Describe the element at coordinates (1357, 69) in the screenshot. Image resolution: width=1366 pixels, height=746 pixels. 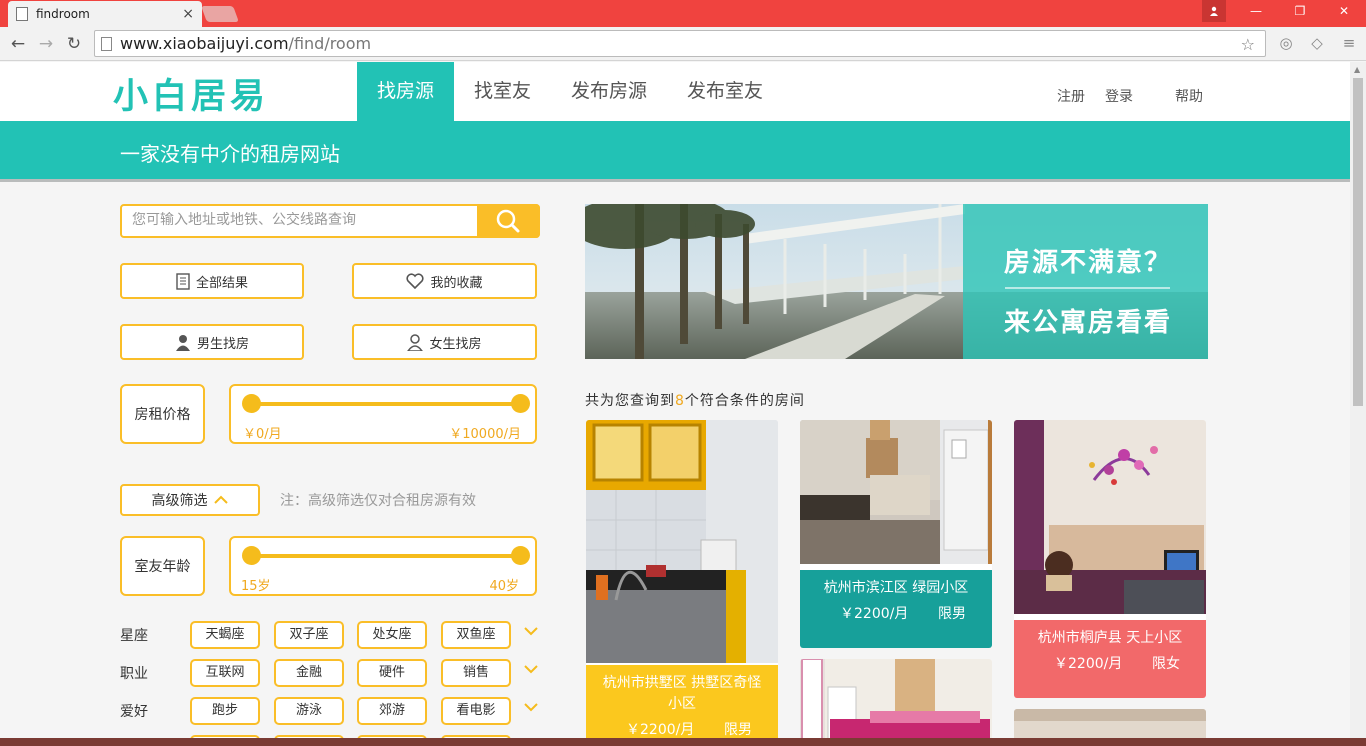
I see `scroll-up-icon: ▲` at that location.